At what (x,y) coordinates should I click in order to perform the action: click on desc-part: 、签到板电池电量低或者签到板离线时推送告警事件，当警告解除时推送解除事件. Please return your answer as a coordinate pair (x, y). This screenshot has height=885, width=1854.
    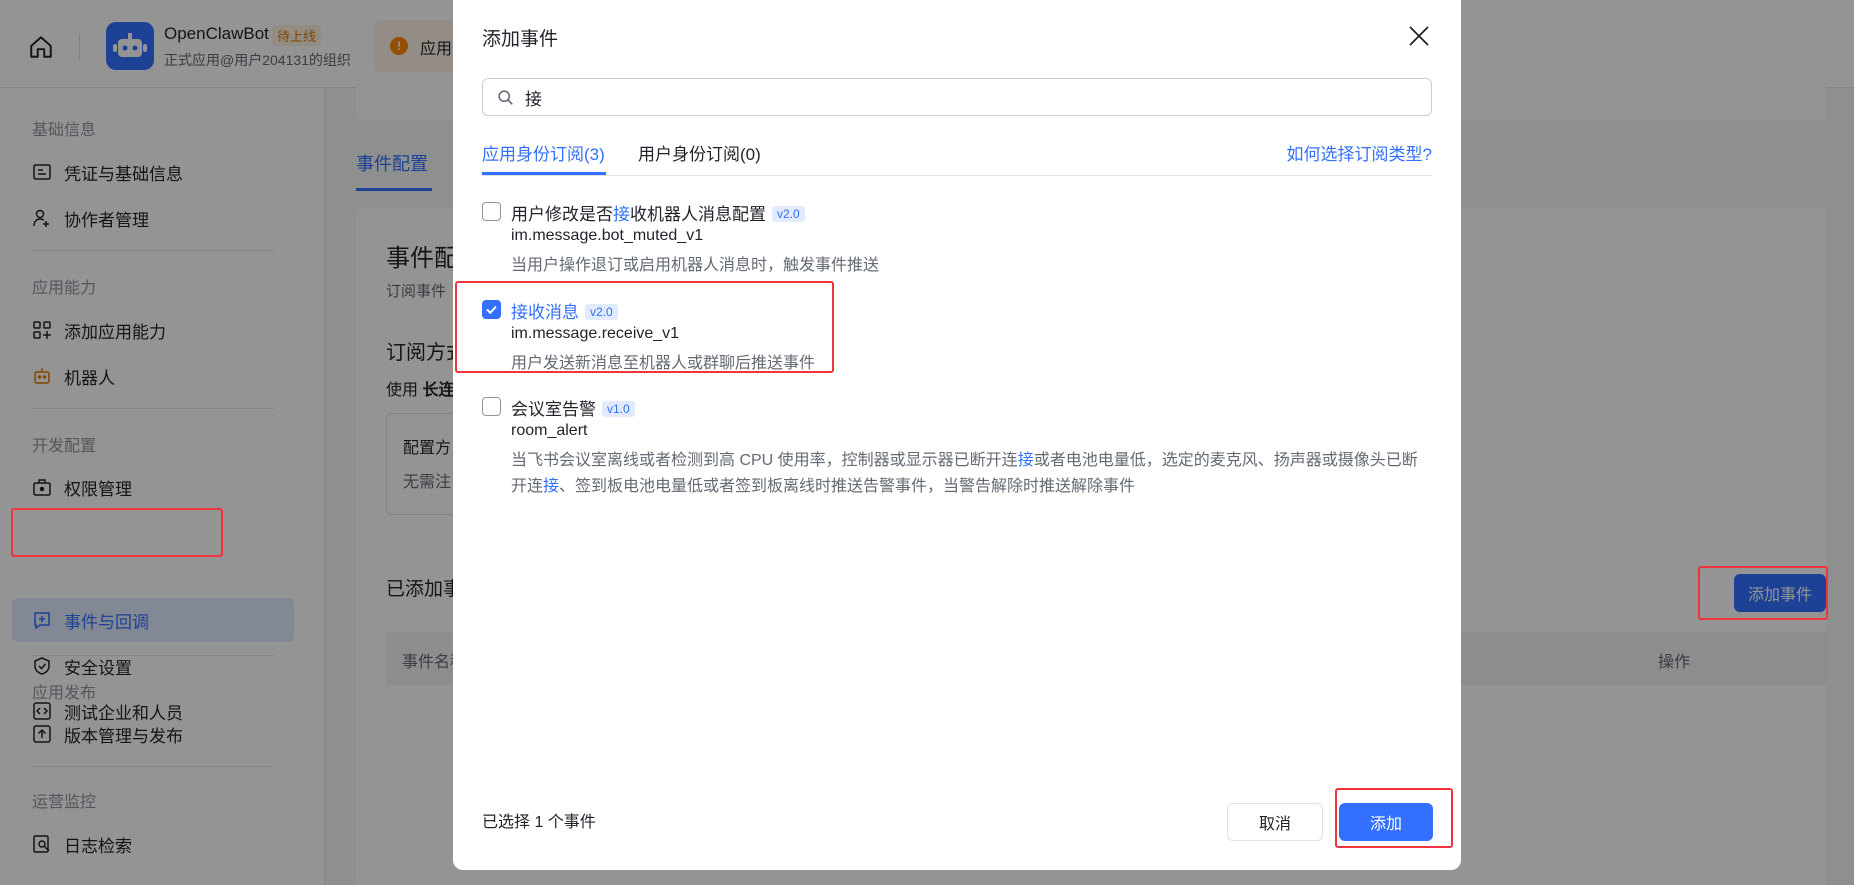
    Looking at the image, I should click on (847, 486).